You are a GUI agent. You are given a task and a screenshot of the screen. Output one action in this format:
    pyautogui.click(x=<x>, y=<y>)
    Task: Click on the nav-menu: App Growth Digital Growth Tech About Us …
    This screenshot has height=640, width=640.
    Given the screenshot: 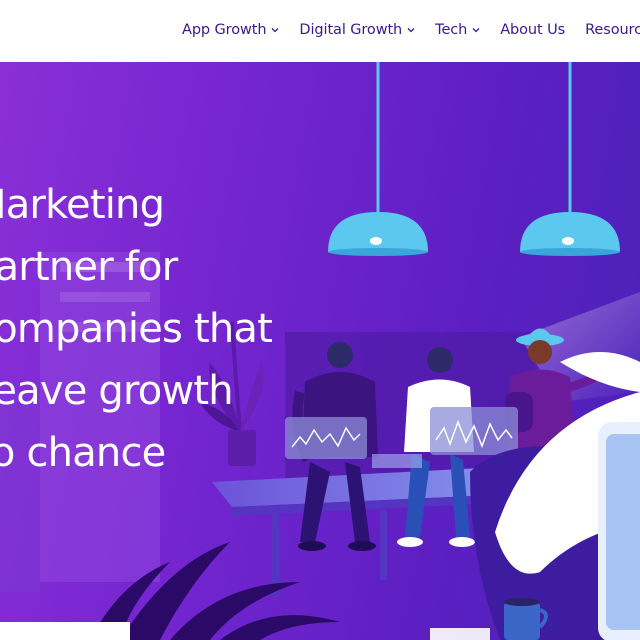 What is the action you would take?
    pyautogui.click(x=411, y=30)
    